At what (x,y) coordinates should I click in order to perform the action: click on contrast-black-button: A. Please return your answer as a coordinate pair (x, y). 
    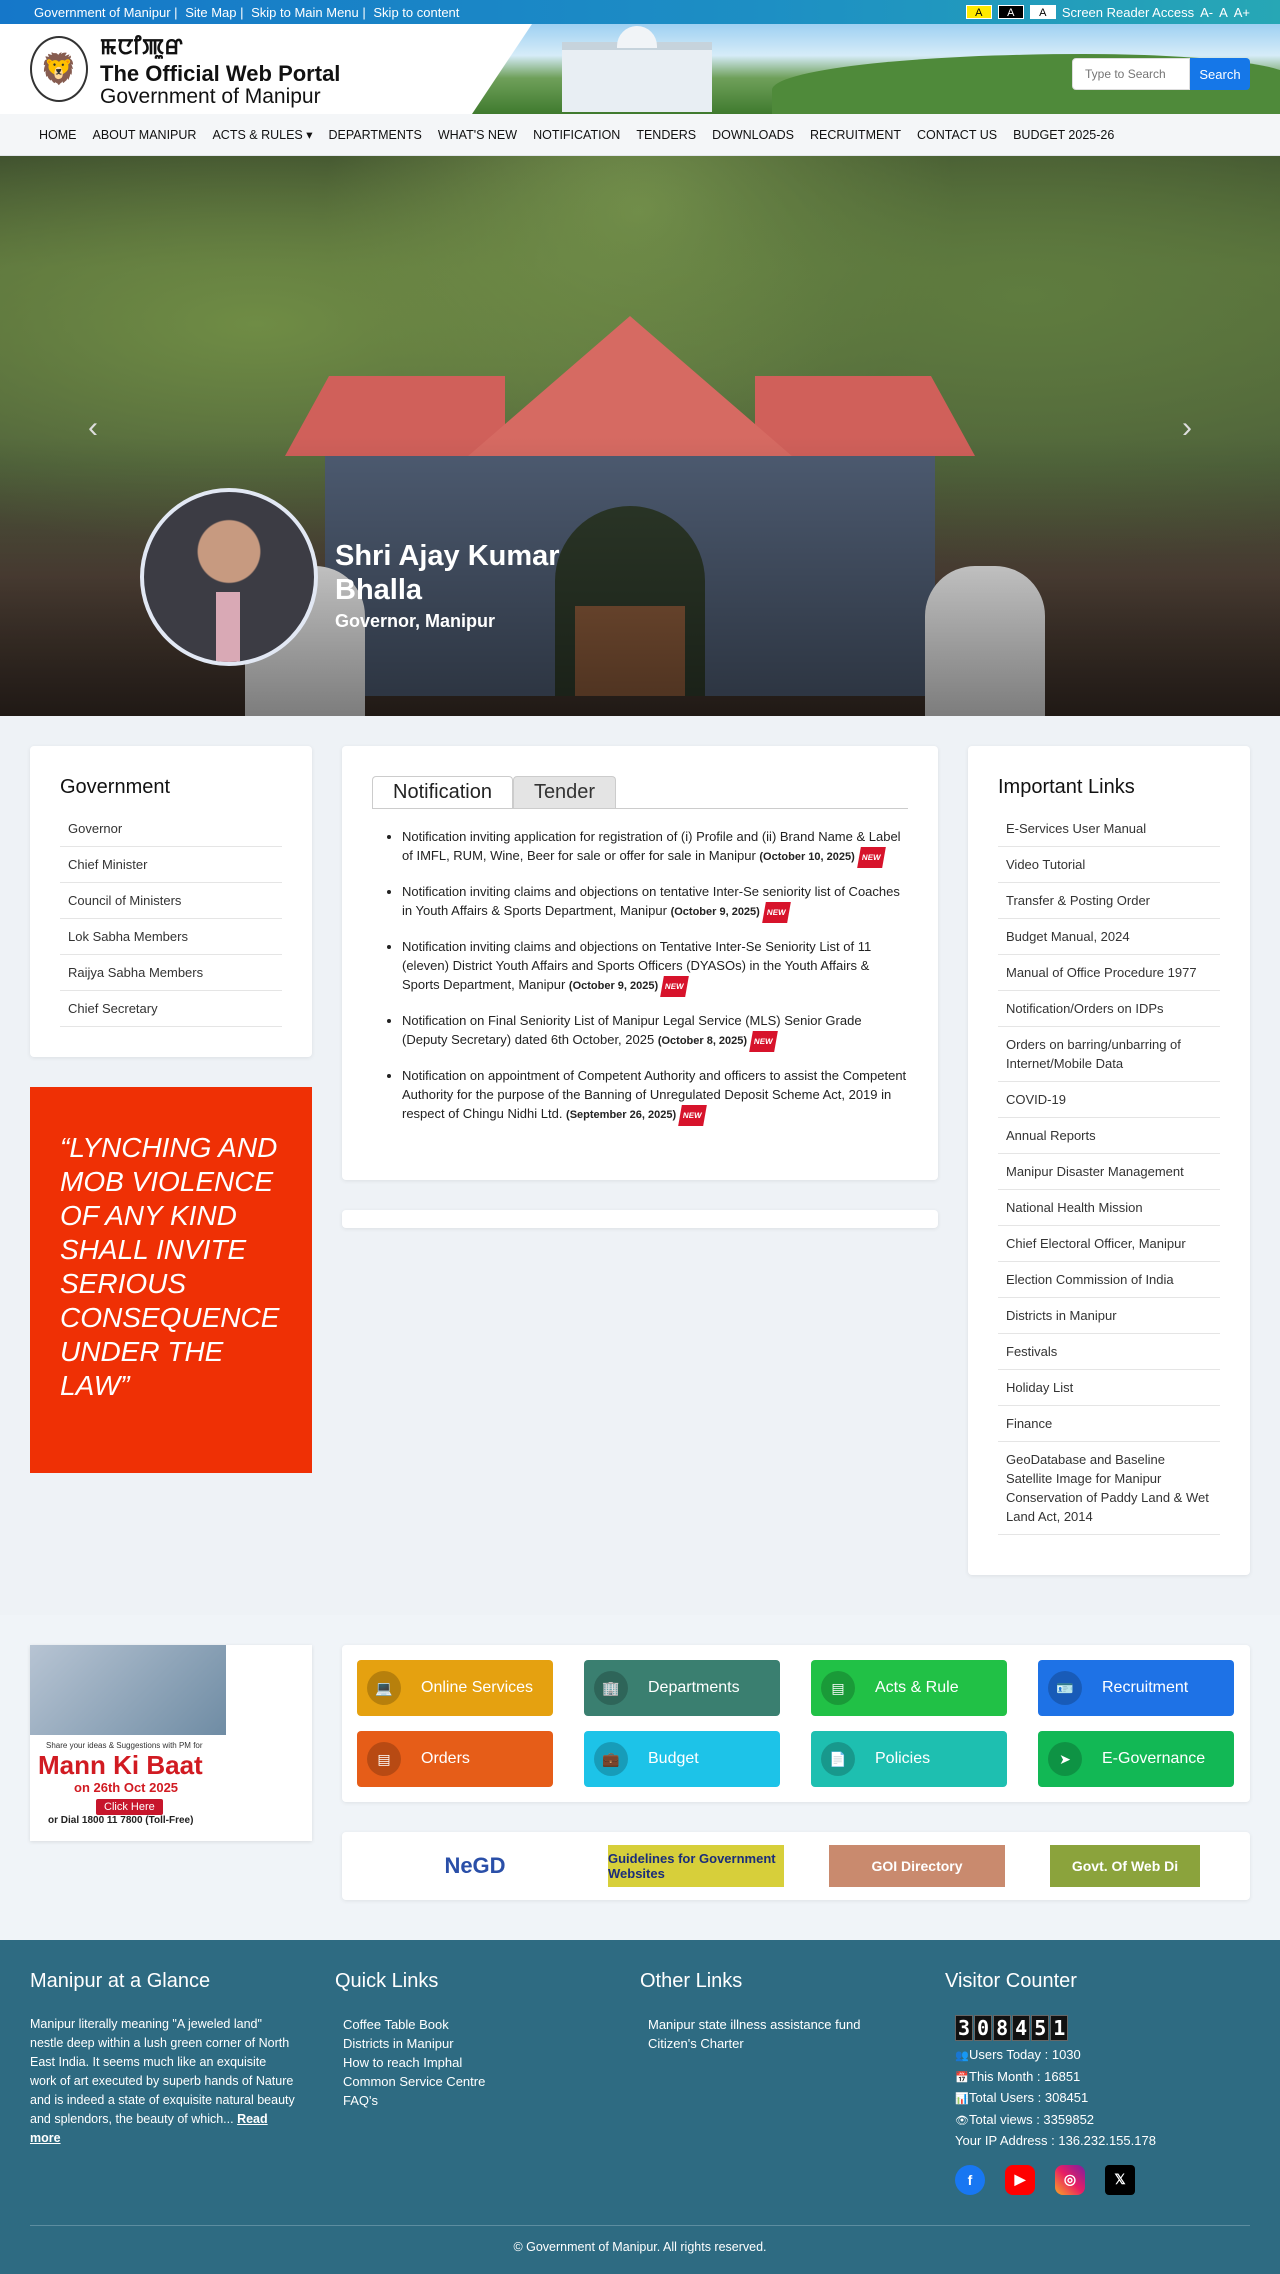
    Looking at the image, I should click on (1010, 12).